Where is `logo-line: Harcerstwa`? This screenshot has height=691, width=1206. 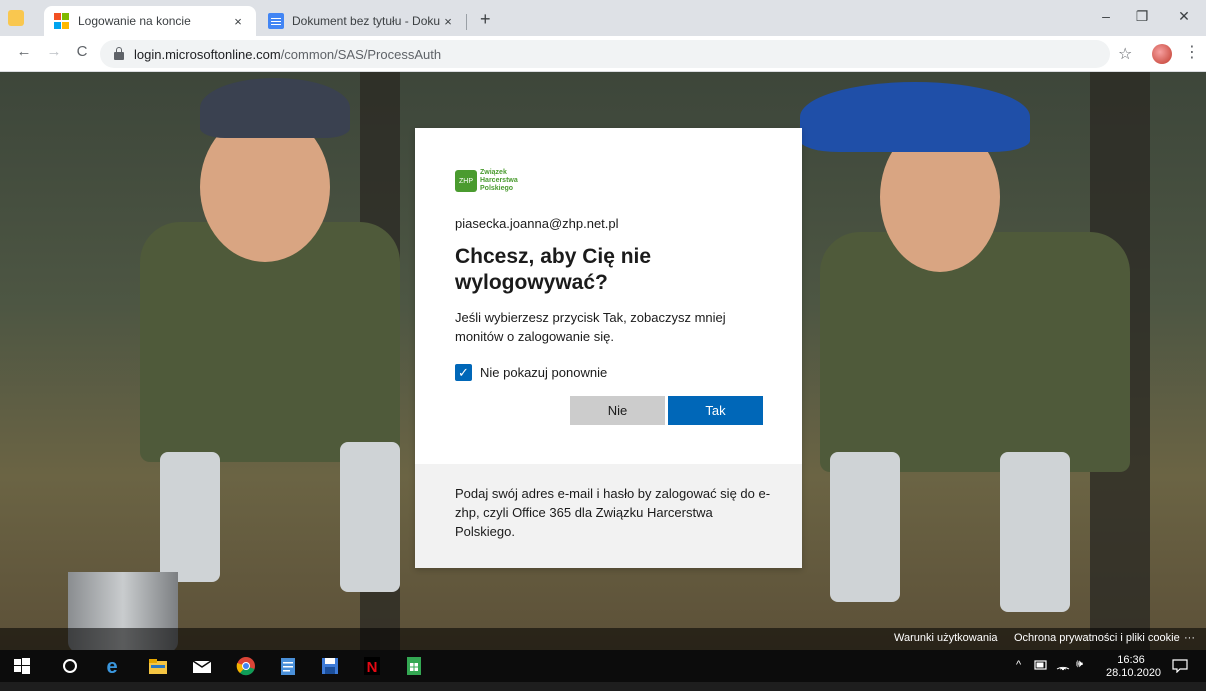 logo-line: Harcerstwa is located at coordinates (499, 180).